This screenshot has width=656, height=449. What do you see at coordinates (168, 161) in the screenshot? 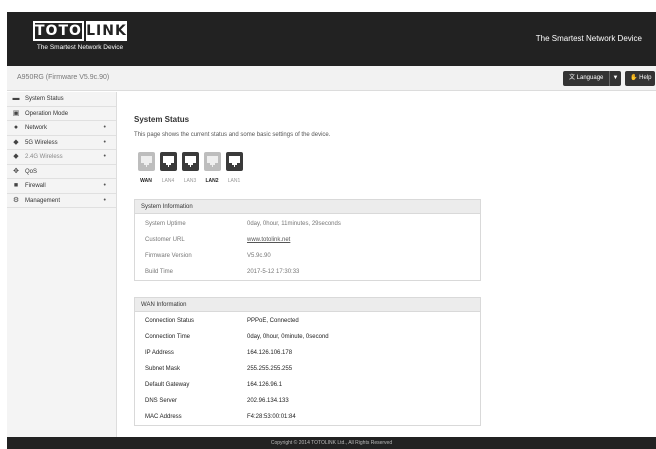
I see `port-lan4-icon` at bounding box center [168, 161].